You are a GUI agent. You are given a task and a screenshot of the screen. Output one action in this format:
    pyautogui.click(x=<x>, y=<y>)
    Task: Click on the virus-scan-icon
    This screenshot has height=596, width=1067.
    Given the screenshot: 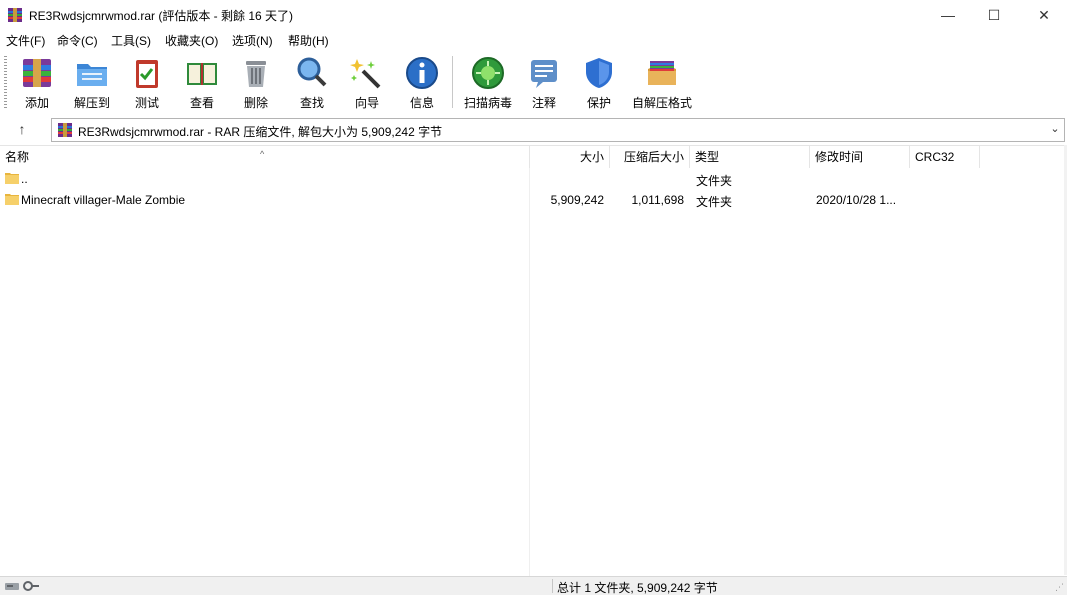 What is the action you would take?
    pyautogui.click(x=488, y=73)
    